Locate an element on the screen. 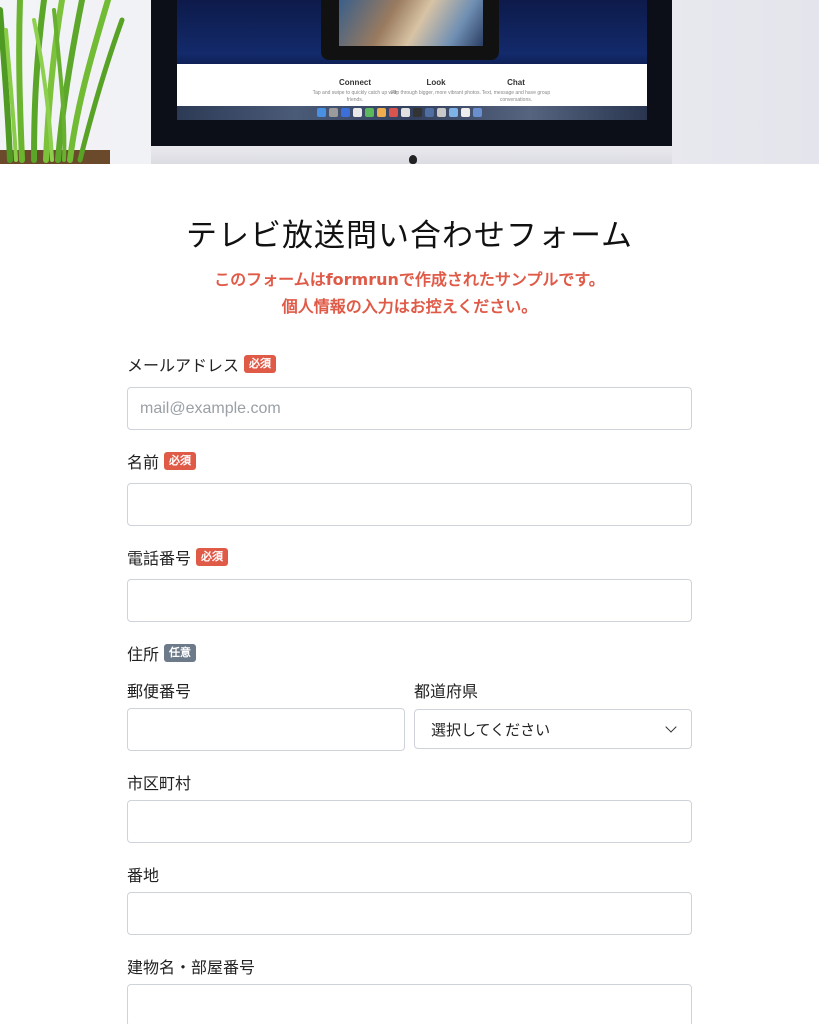 The image size is (819, 1024). email-input is located at coordinates (409, 408).